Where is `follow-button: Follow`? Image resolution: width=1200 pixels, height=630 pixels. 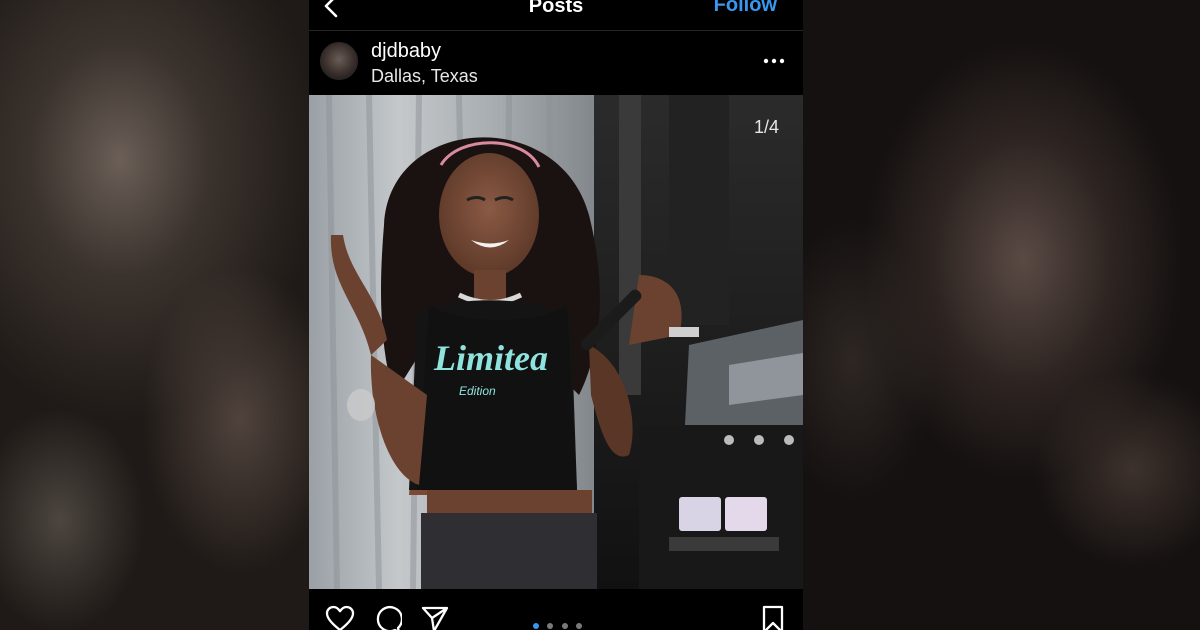 follow-button: Follow is located at coordinates (745, 8).